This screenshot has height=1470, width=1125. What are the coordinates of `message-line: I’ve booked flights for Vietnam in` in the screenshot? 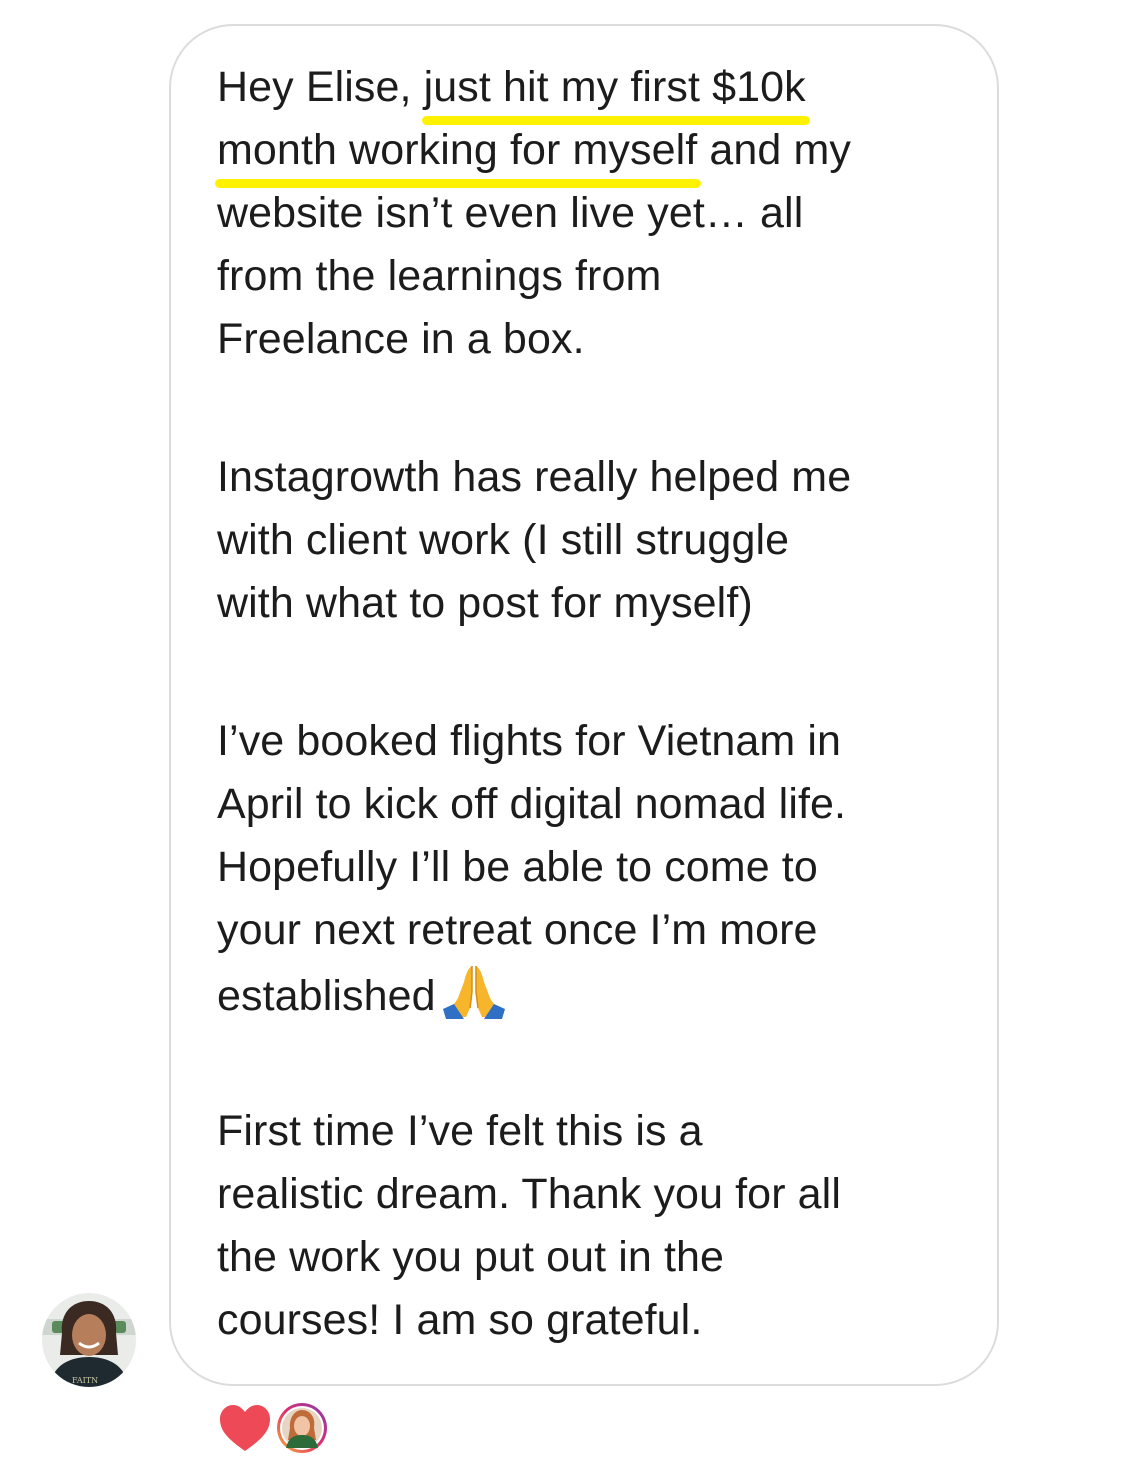 It's located at (529, 741).